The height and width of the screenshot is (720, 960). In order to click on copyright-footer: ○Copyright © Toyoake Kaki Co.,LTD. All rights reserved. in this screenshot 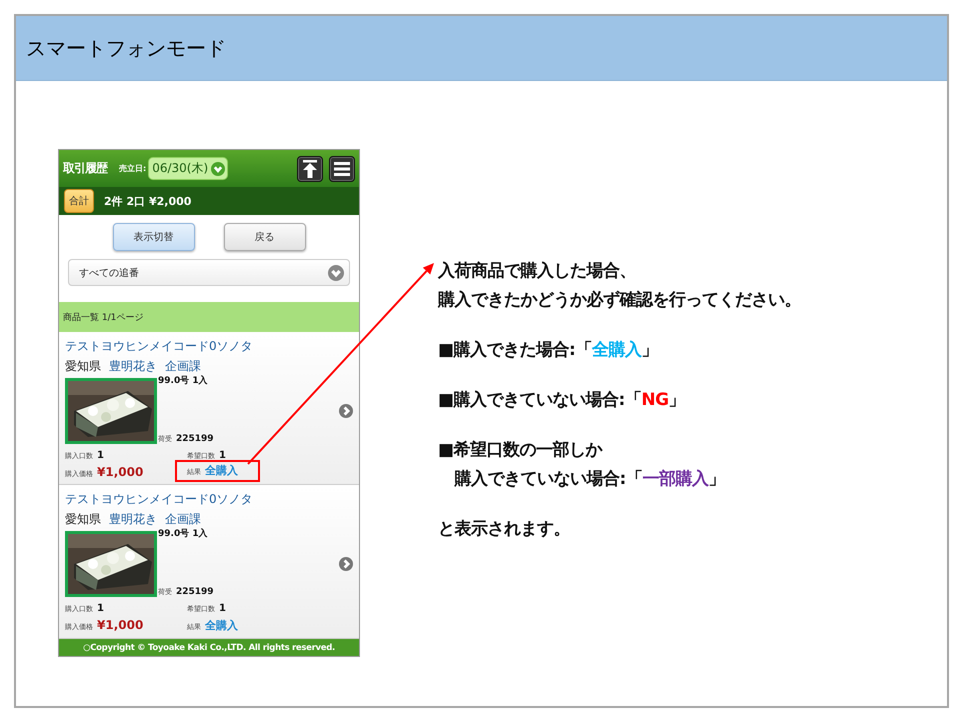, I will do `click(209, 647)`.